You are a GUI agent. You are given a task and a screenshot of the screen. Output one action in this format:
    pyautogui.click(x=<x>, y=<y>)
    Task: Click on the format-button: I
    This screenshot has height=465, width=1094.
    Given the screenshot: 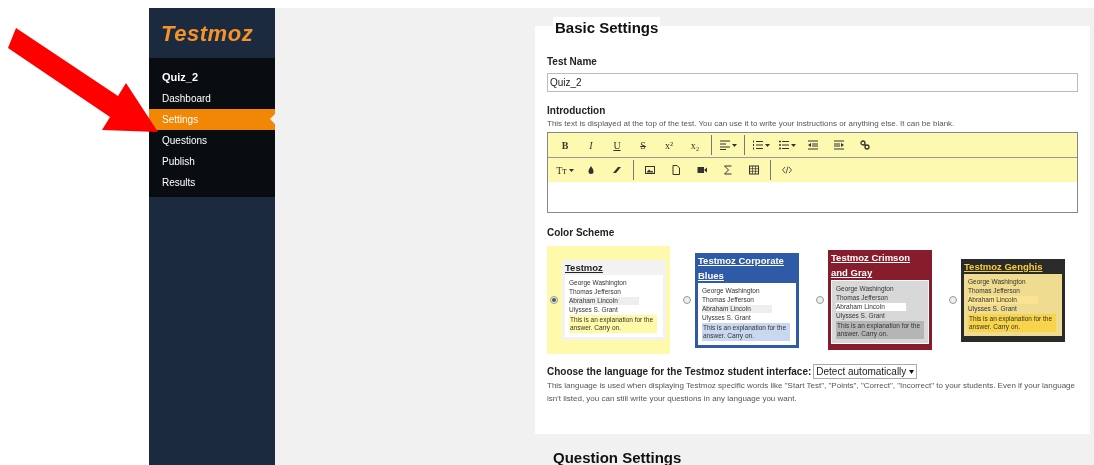 What is the action you would take?
    pyautogui.click(x=591, y=145)
    